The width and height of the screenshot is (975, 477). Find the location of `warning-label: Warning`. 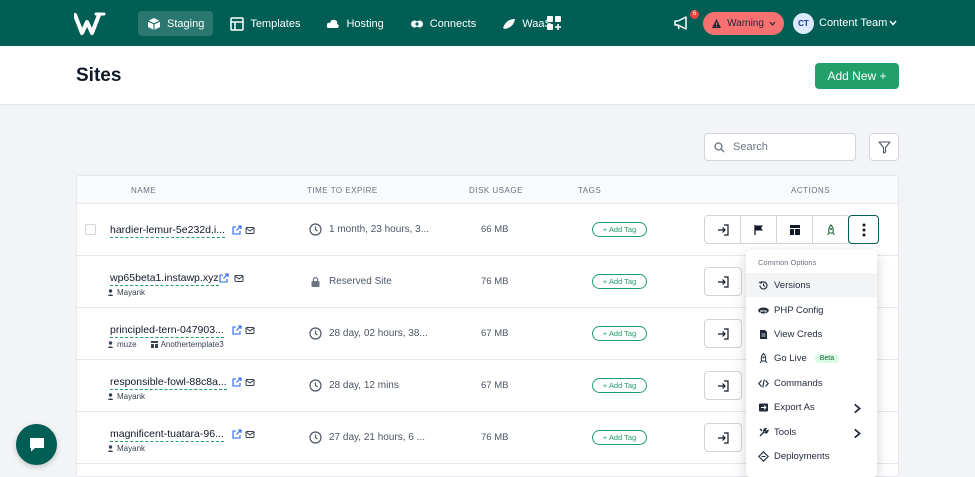

warning-label: Warning is located at coordinates (745, 23).